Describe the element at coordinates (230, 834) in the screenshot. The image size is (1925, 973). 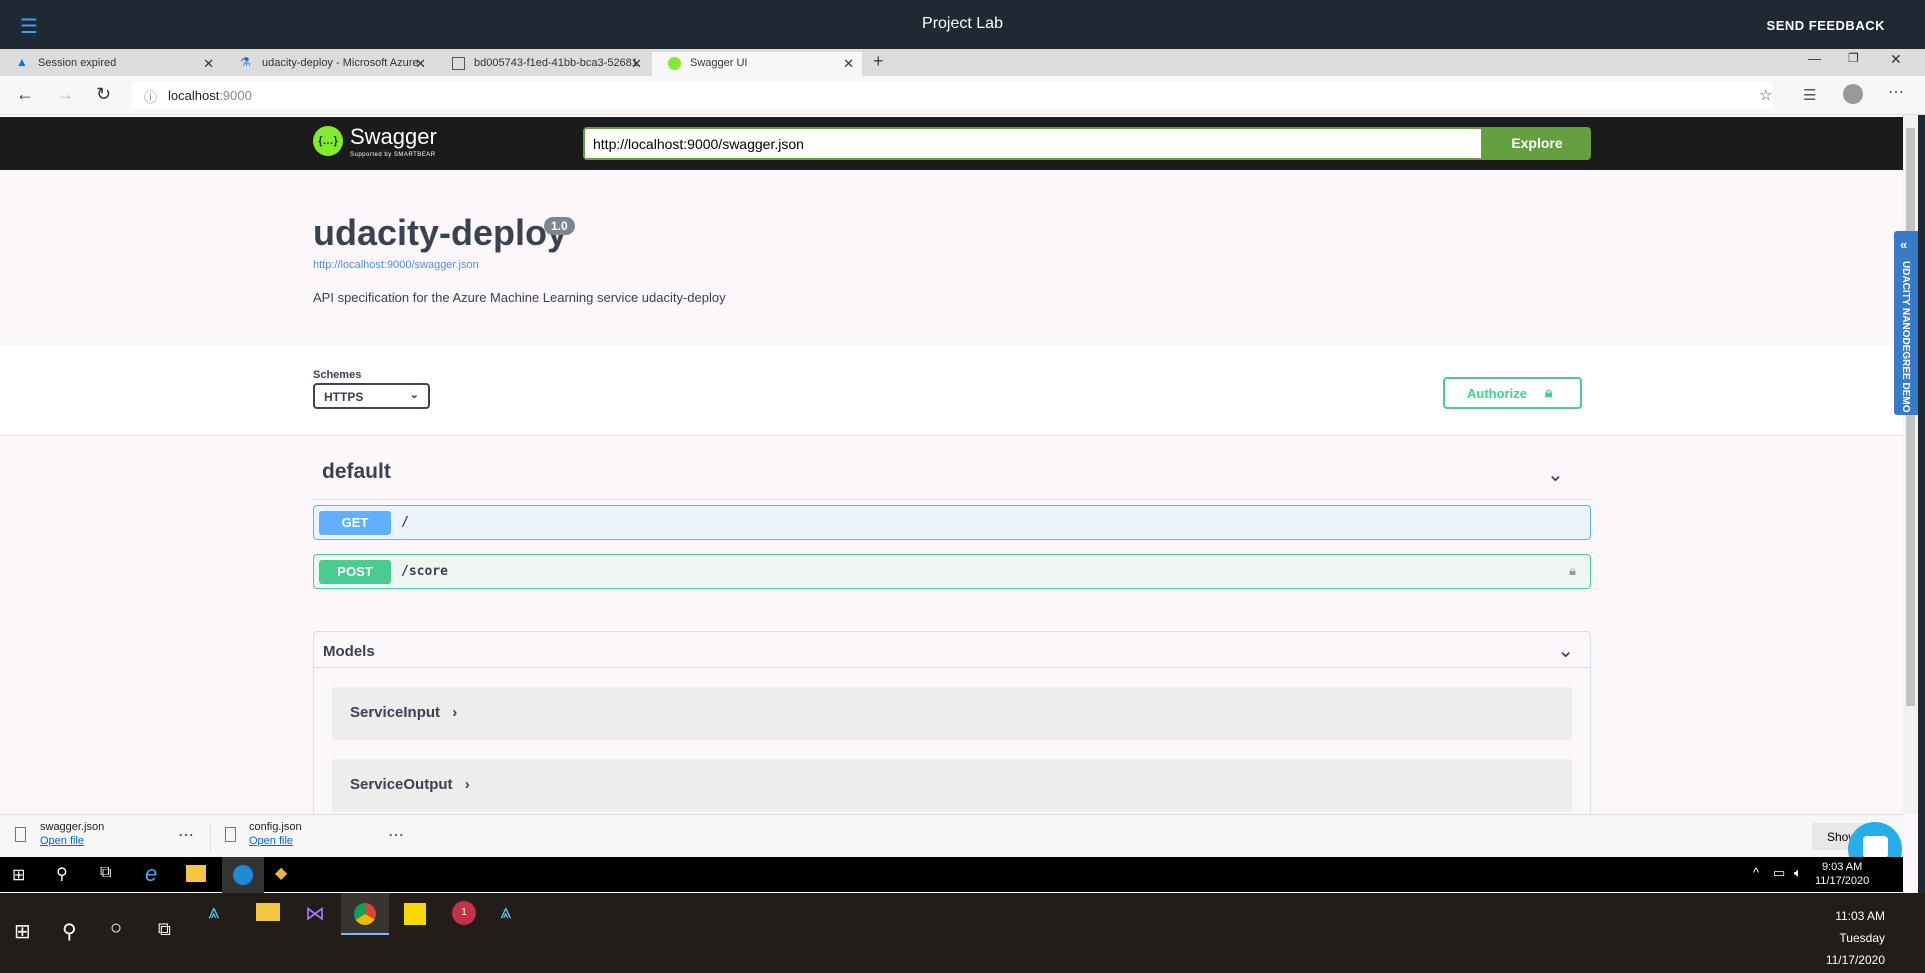
I see `file-icon` at that location.